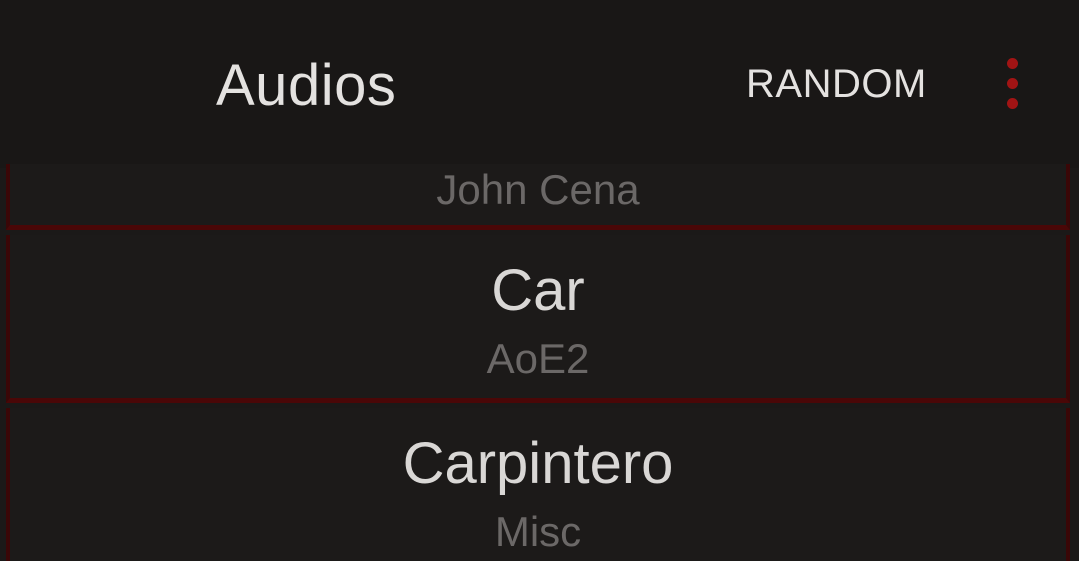 This screenshot has width=1079, height=561. Describe the element at coordinates (538, 358) in the screenshot. I see `list-item-subtitle: AoE2` at that location.